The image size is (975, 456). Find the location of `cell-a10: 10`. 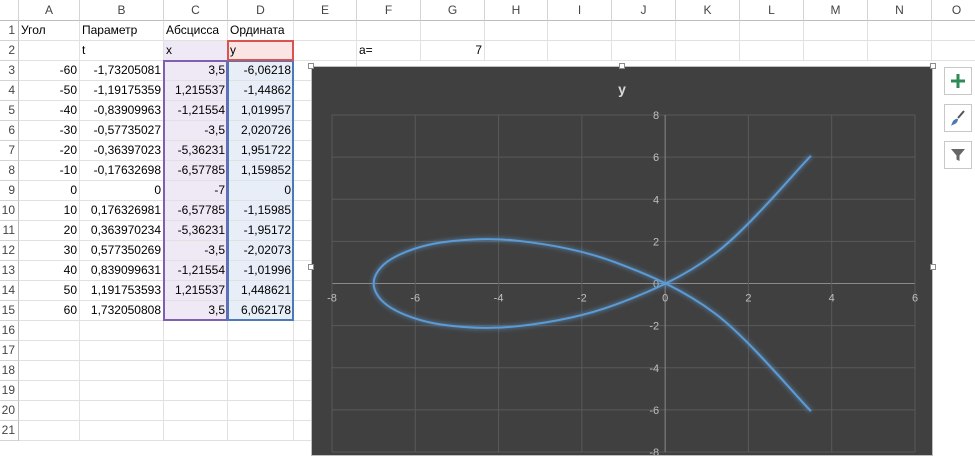

cell-a10: 10 is located at coordinates (49, 211).